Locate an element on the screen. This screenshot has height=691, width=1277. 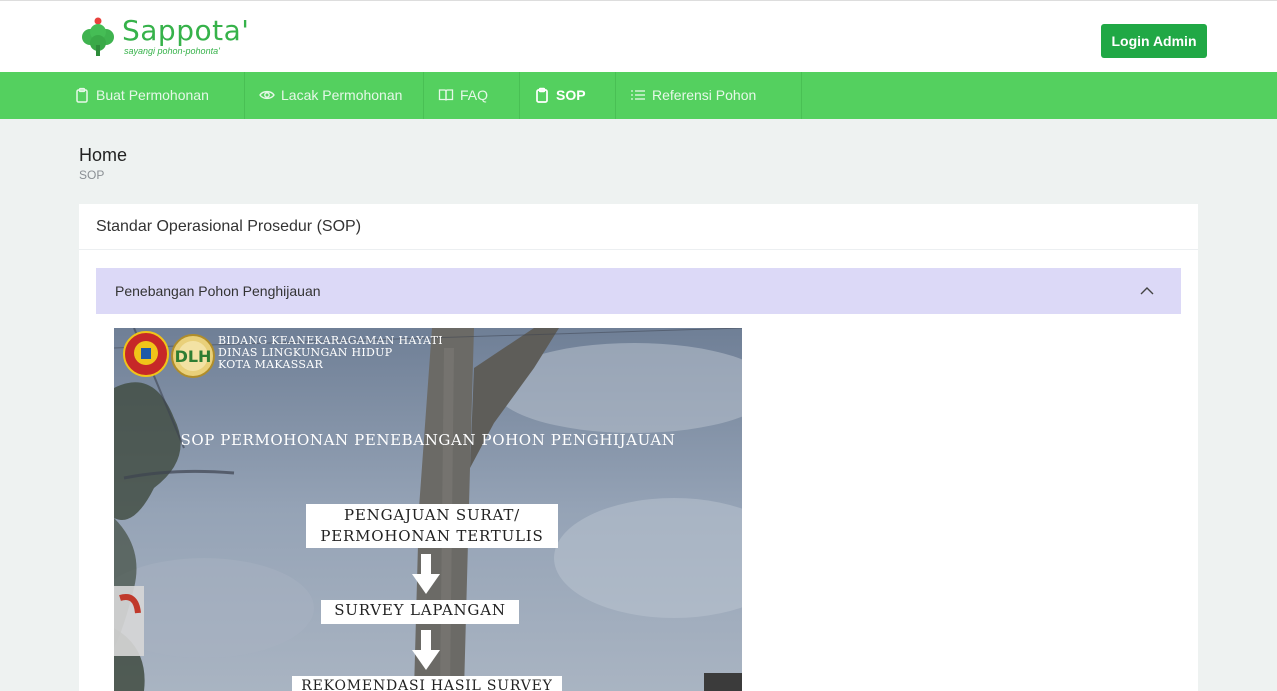
makassar-seal-icon is located at coordinates (146, 354).